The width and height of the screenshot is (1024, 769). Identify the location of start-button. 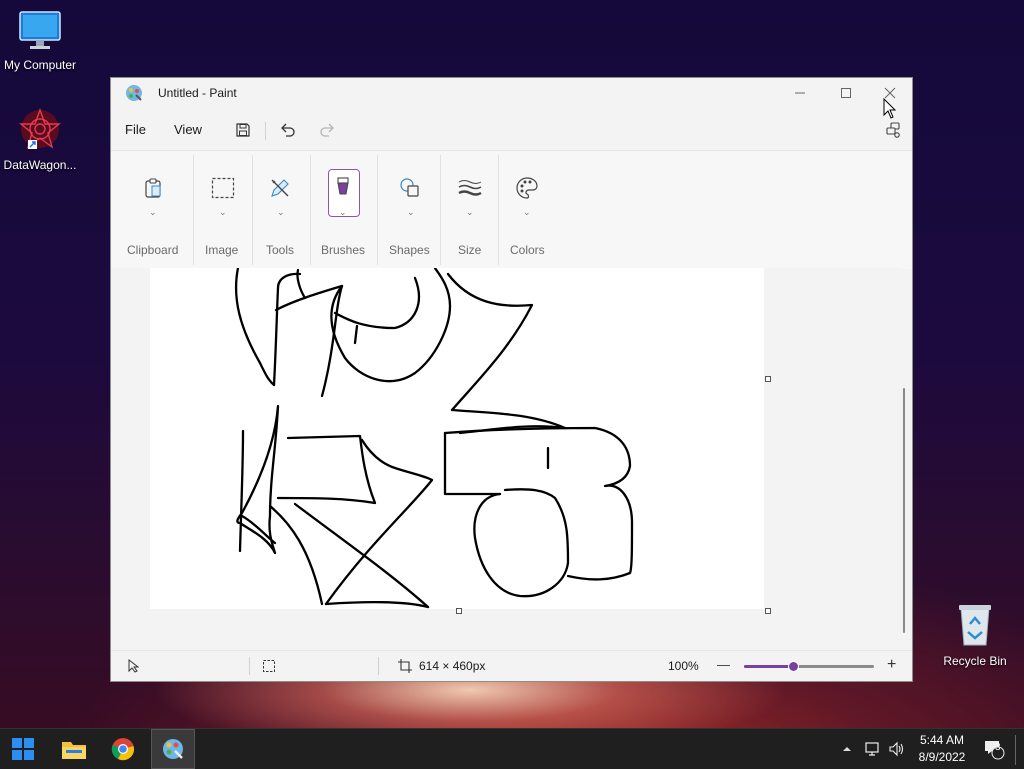
(23, 749).